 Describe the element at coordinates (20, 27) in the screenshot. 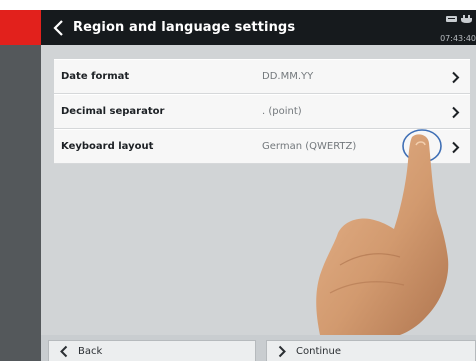

I see `brand-accent-bar` at that location.